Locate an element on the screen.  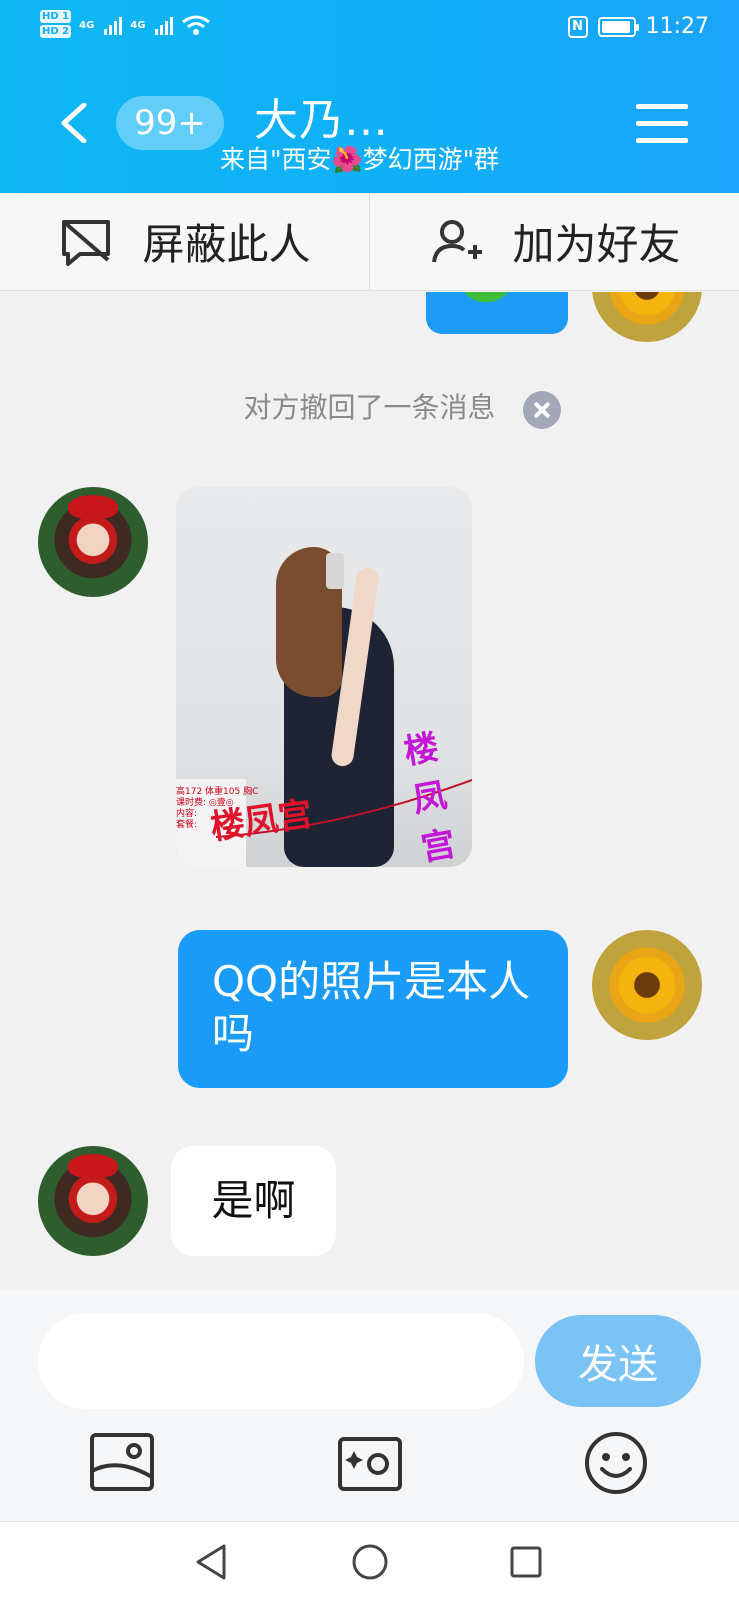
block-icon is located at coordinates (86, 242).